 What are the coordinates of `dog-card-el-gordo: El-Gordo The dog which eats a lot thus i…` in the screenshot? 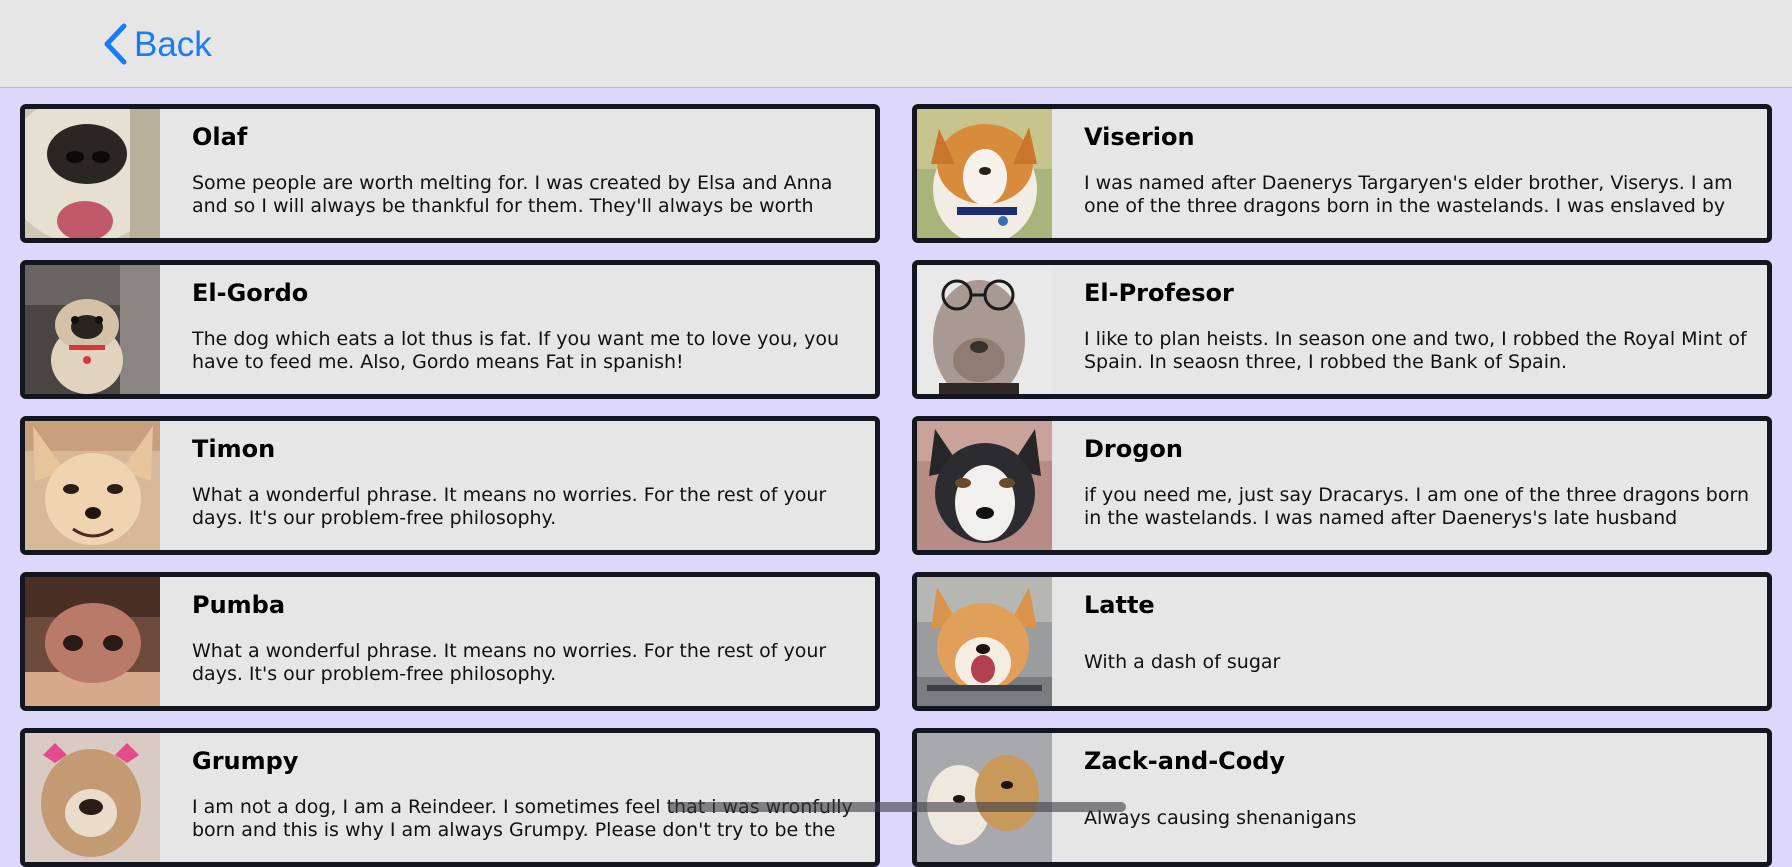 It's located at (450, 329).